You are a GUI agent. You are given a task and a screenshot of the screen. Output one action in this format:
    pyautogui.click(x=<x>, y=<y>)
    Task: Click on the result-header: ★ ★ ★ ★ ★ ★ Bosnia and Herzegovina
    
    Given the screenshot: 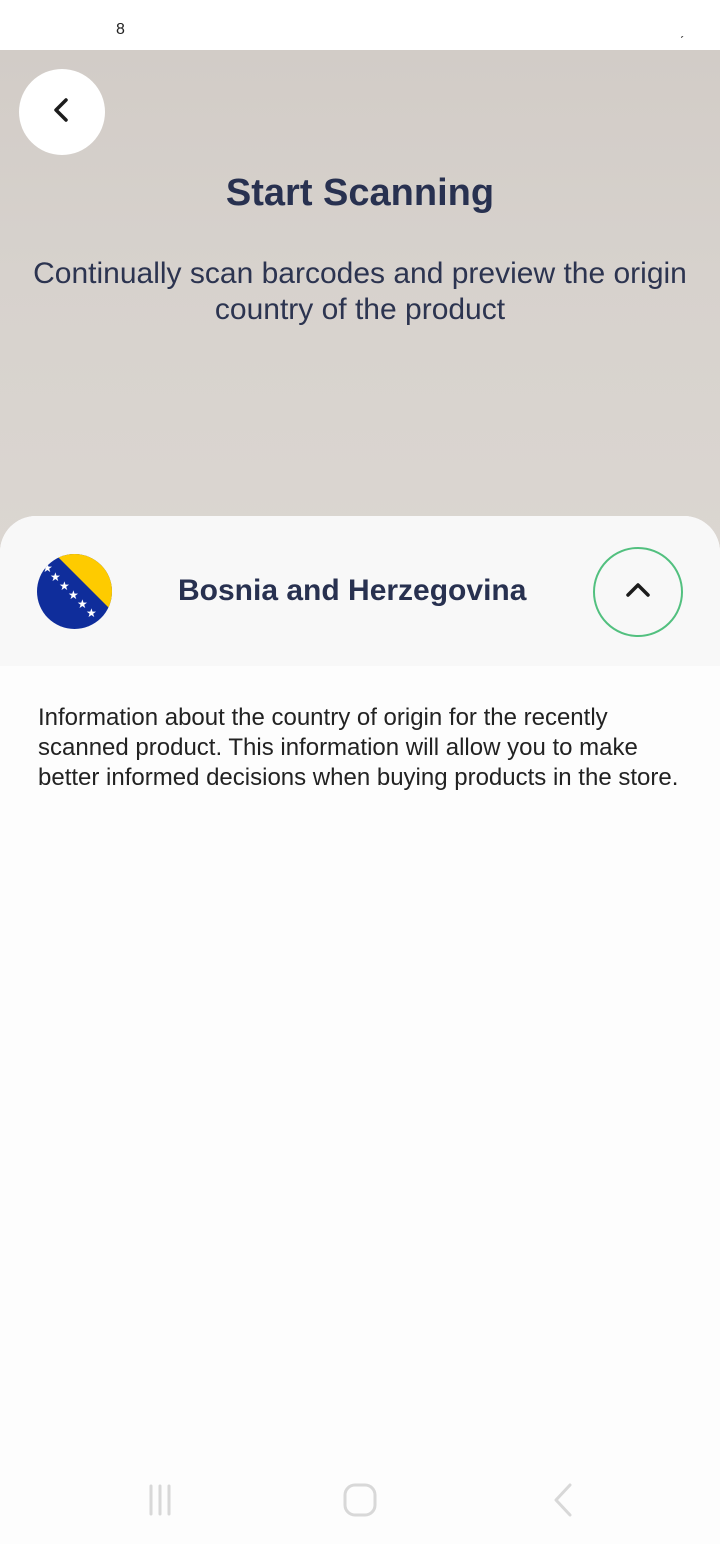 What is the action you would take?
    pyautogui.click(x=360, y=591)
    